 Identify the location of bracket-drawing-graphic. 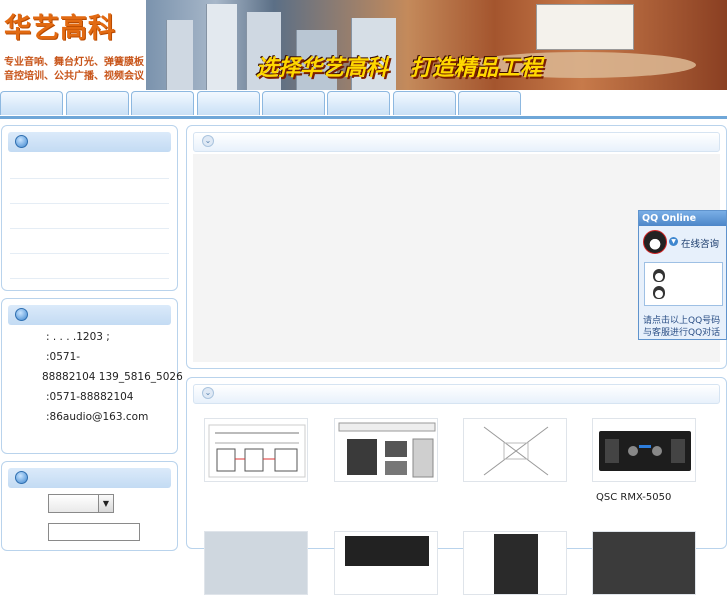
(516, 451).